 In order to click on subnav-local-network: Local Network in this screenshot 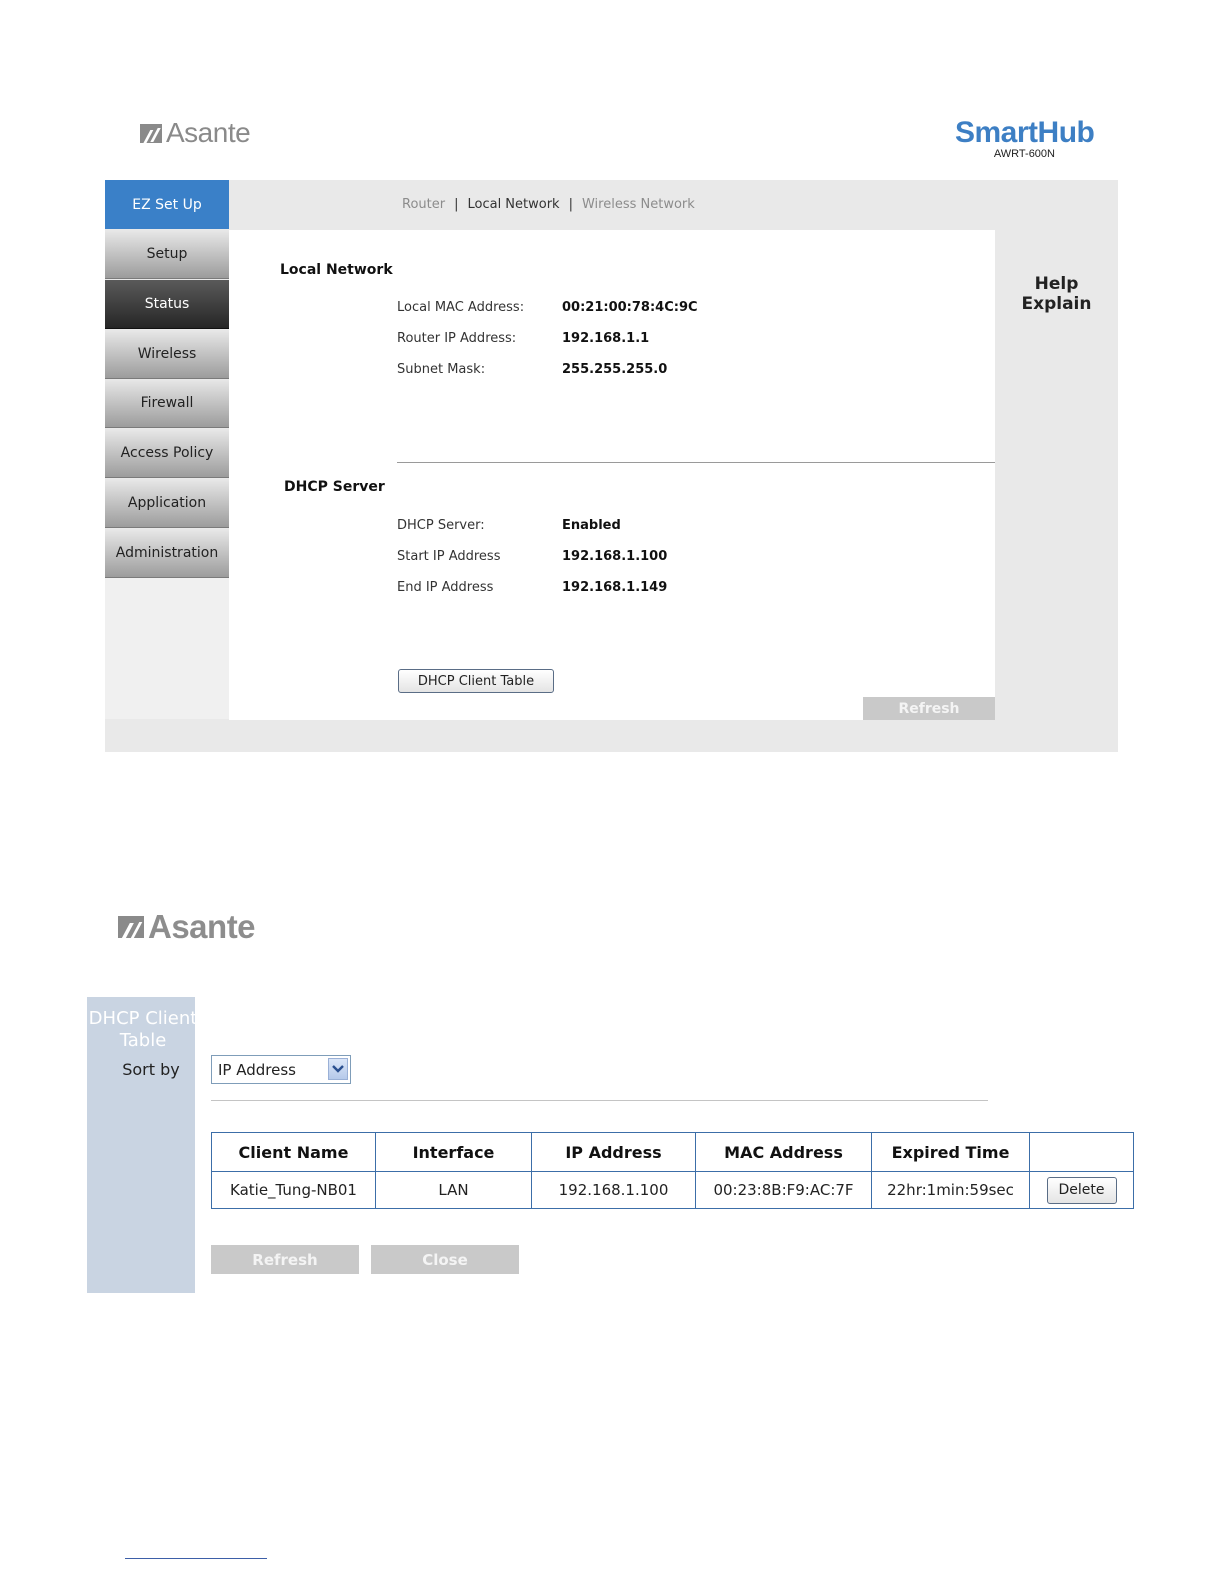, I will do `click(513, 204)`.